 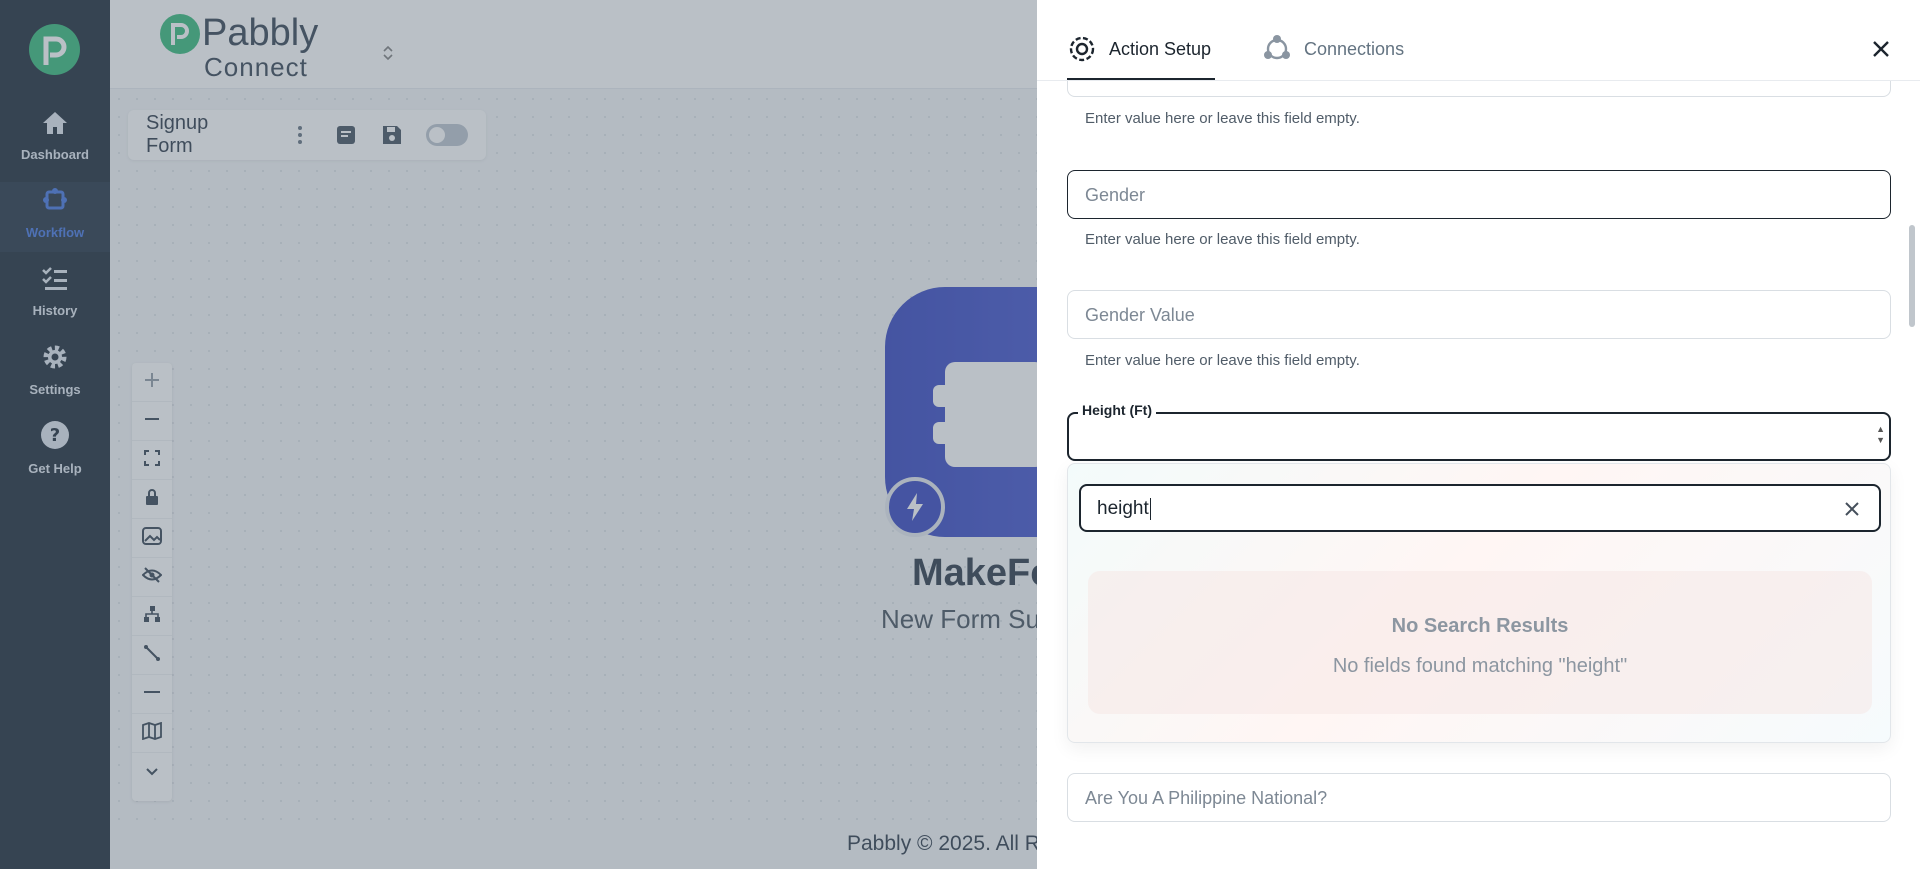 I want to click on panel-scrollbar, so click(x=1912, y=276).